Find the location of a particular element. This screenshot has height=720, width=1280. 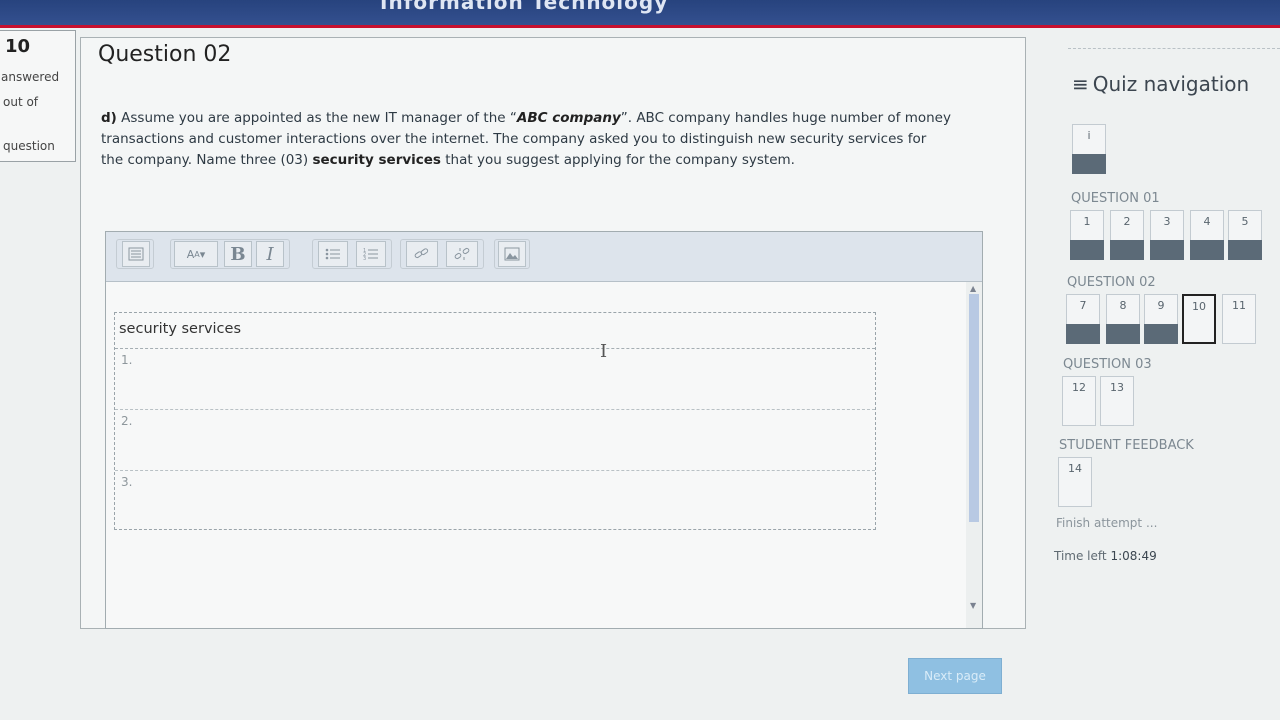

status-marks: out of is located at coordinates (21, 102).